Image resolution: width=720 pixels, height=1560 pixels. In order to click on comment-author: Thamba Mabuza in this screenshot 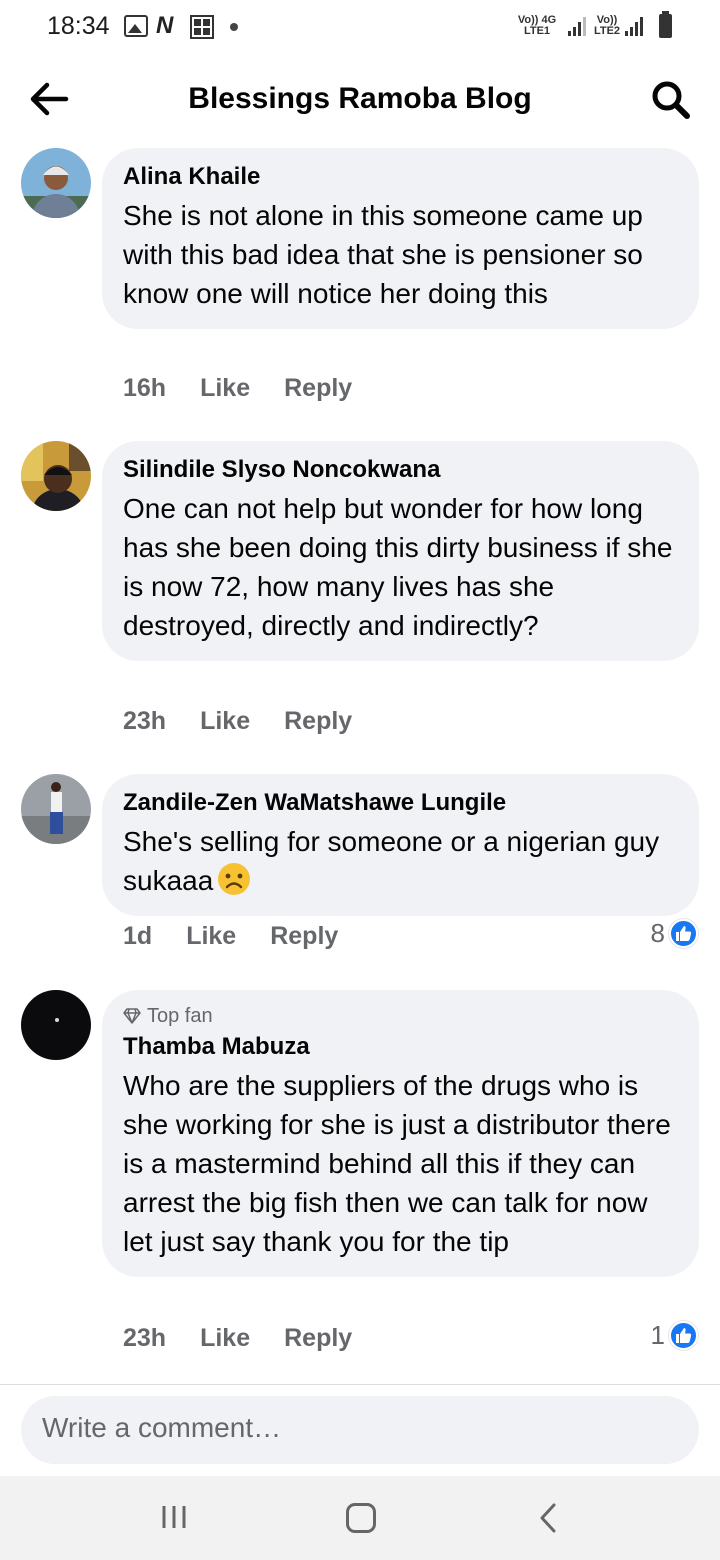, I will do `click(401, 1047)`.